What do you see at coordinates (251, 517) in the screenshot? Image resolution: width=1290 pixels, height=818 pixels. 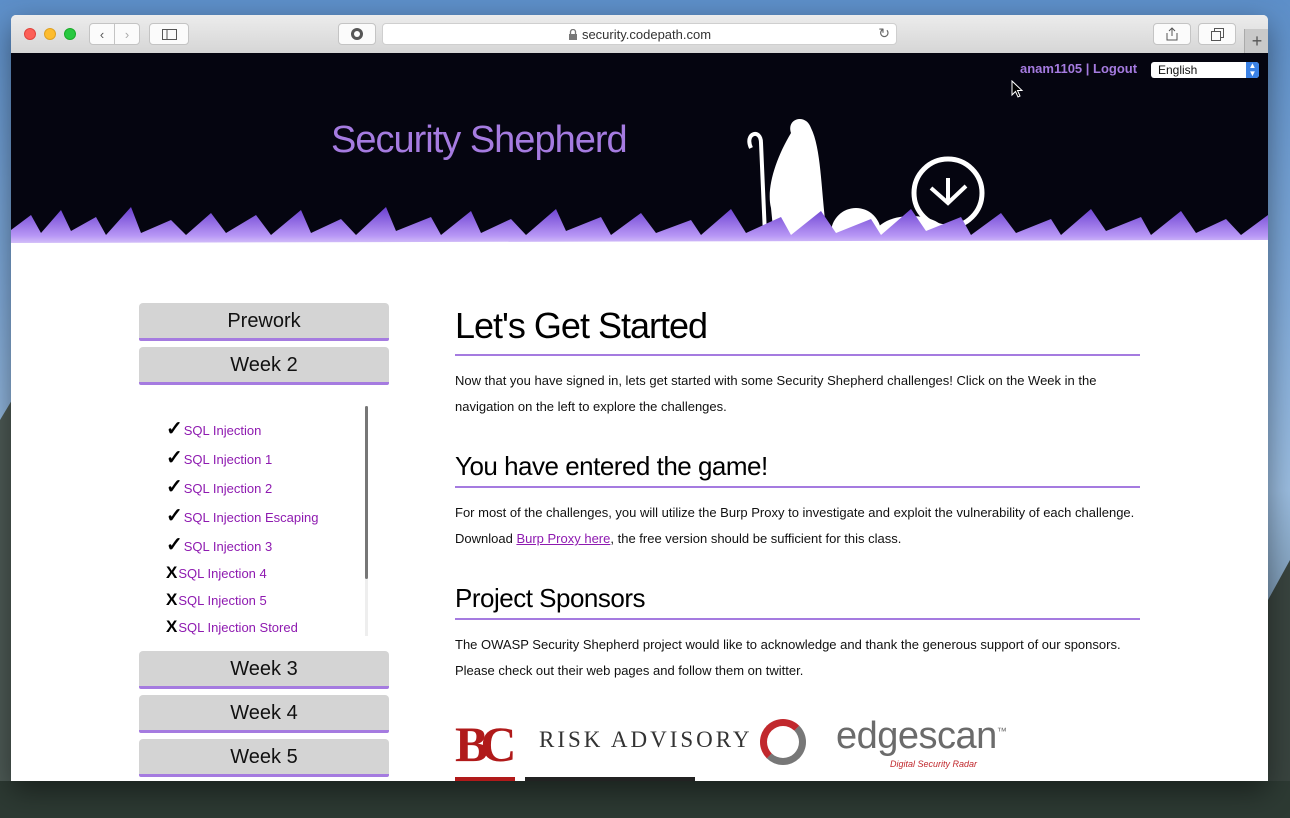 I see `challenge-label: SQL Injection Escaping` at bounding box center [251, 517].